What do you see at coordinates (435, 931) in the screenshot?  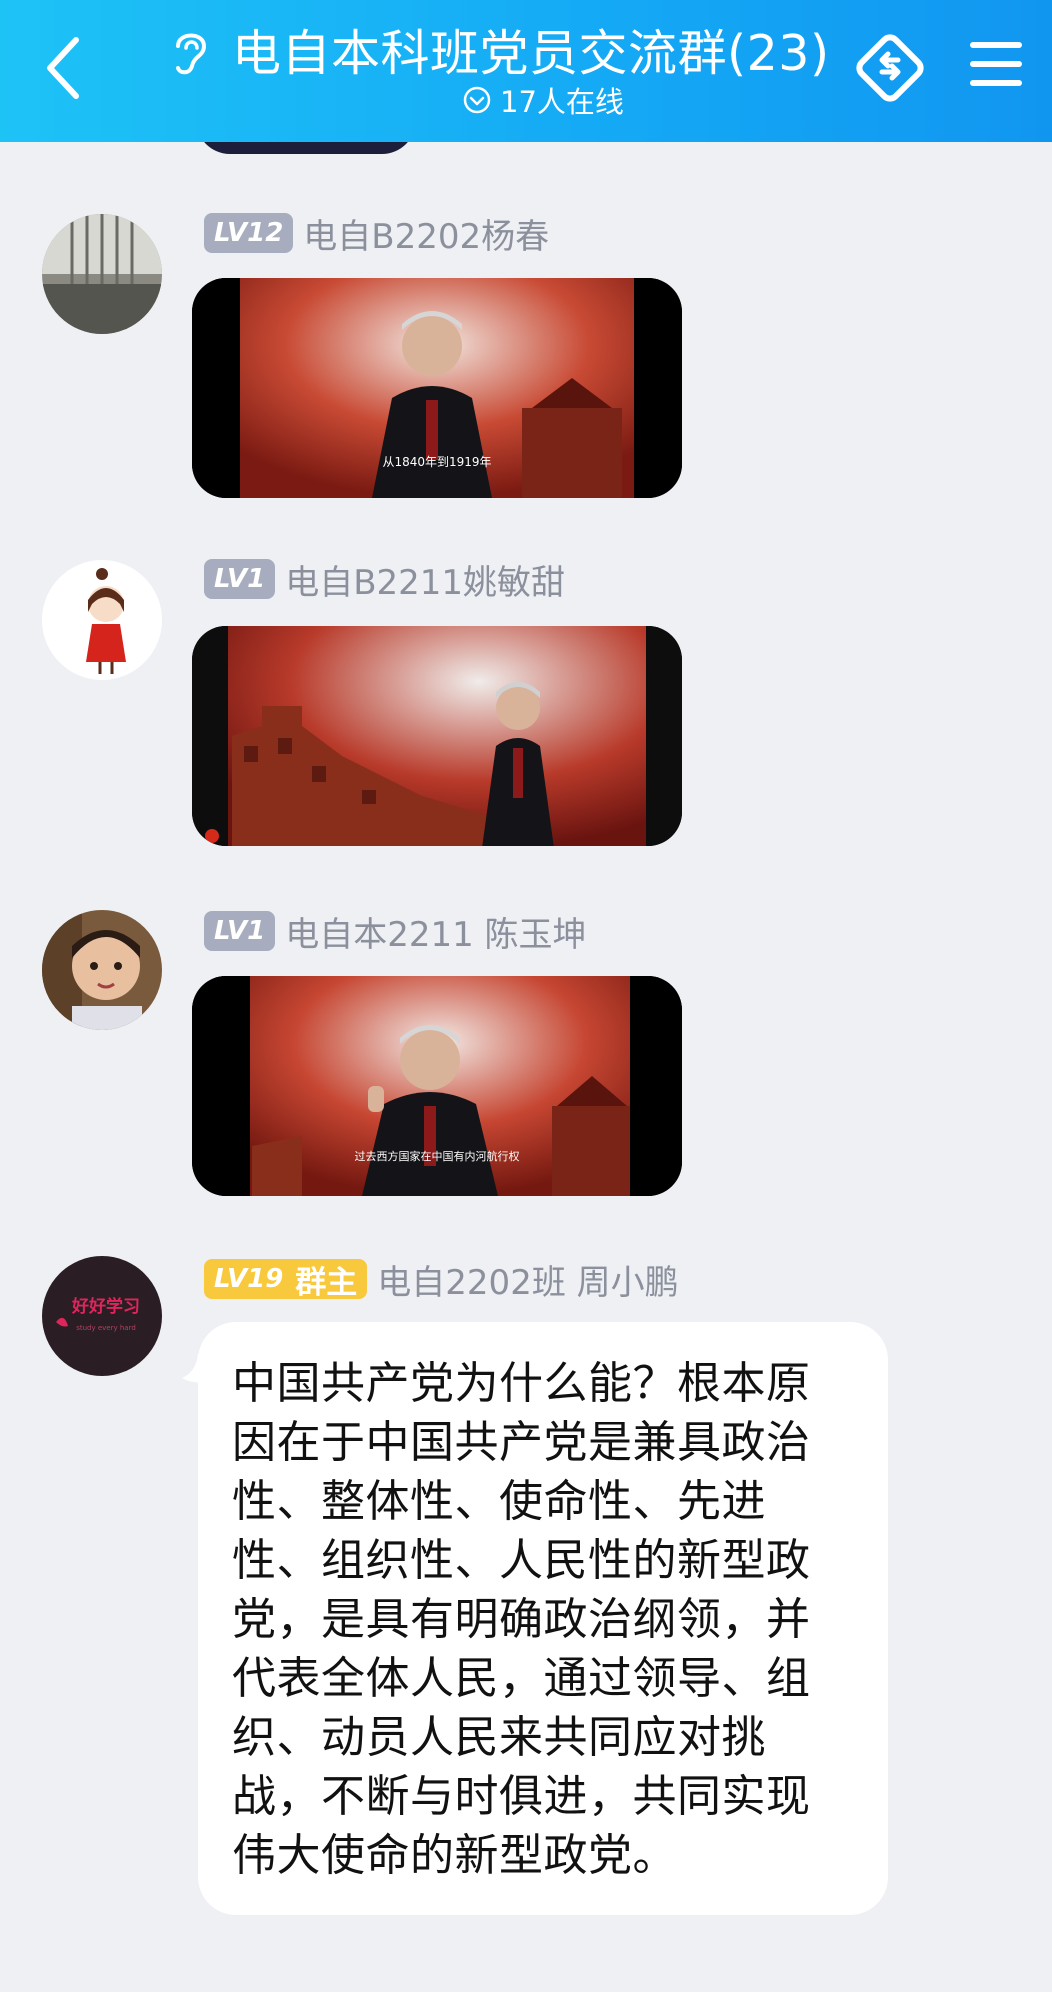 I see `sender-name: 电自本2211 陈玉坤` at bounding box center [435, 931].